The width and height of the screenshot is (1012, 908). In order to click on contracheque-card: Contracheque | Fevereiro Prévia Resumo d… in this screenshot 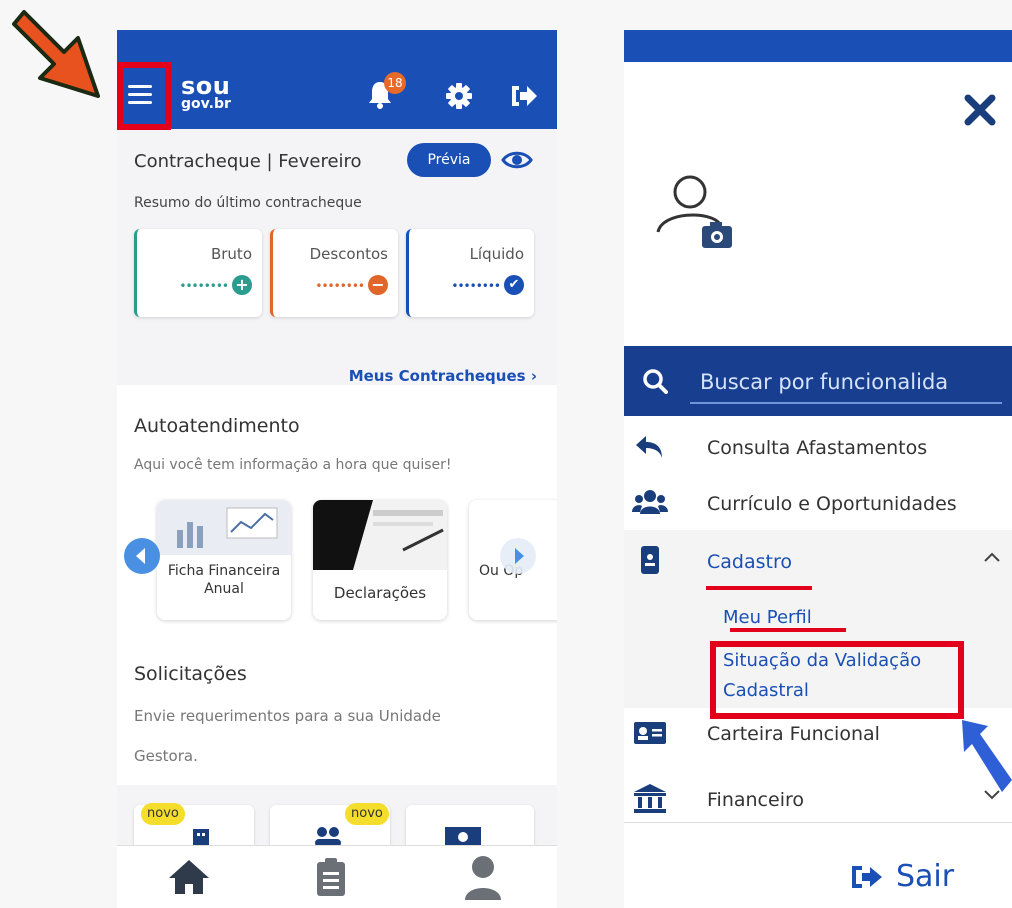, I will do `click(337, 257)`.